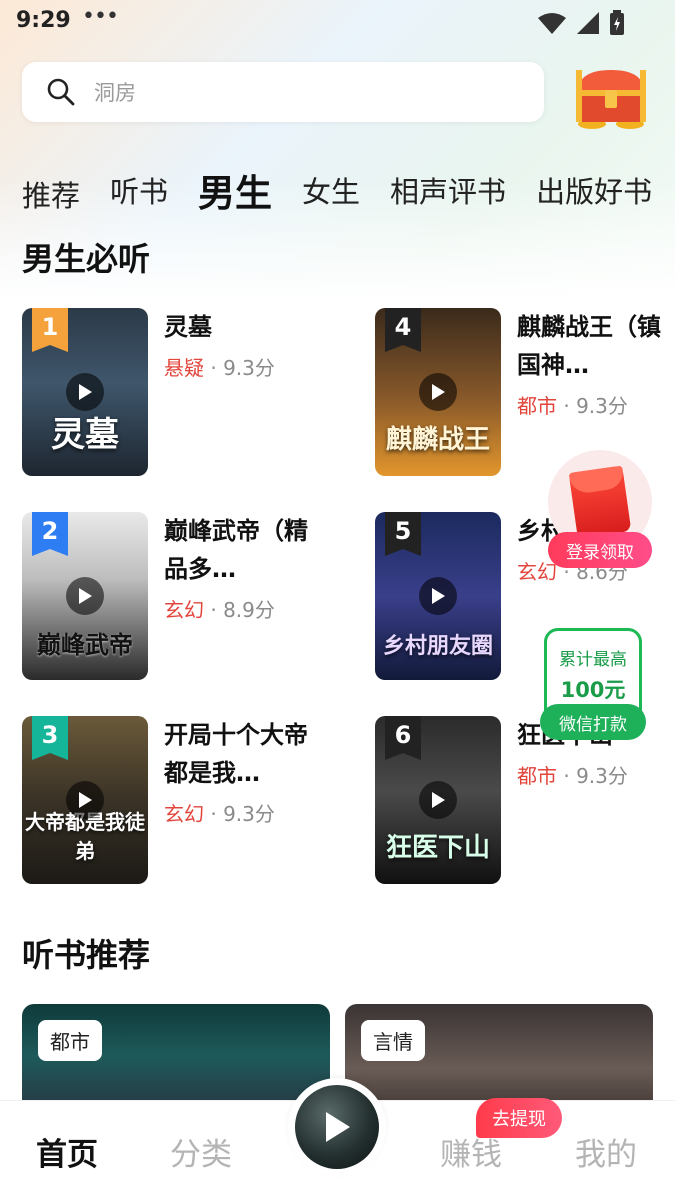  I want to click on rank-badge: 1, so click(50, 330).